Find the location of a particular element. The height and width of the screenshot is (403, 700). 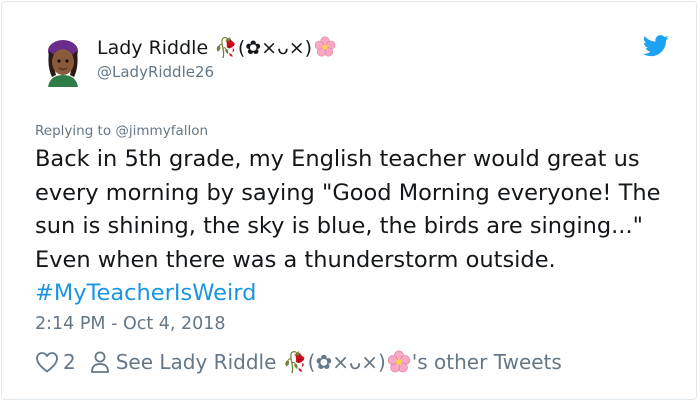

author-name-text: Lady Riddle 🥀(✿×ᴗ×) is located at coordinates (205, 48).